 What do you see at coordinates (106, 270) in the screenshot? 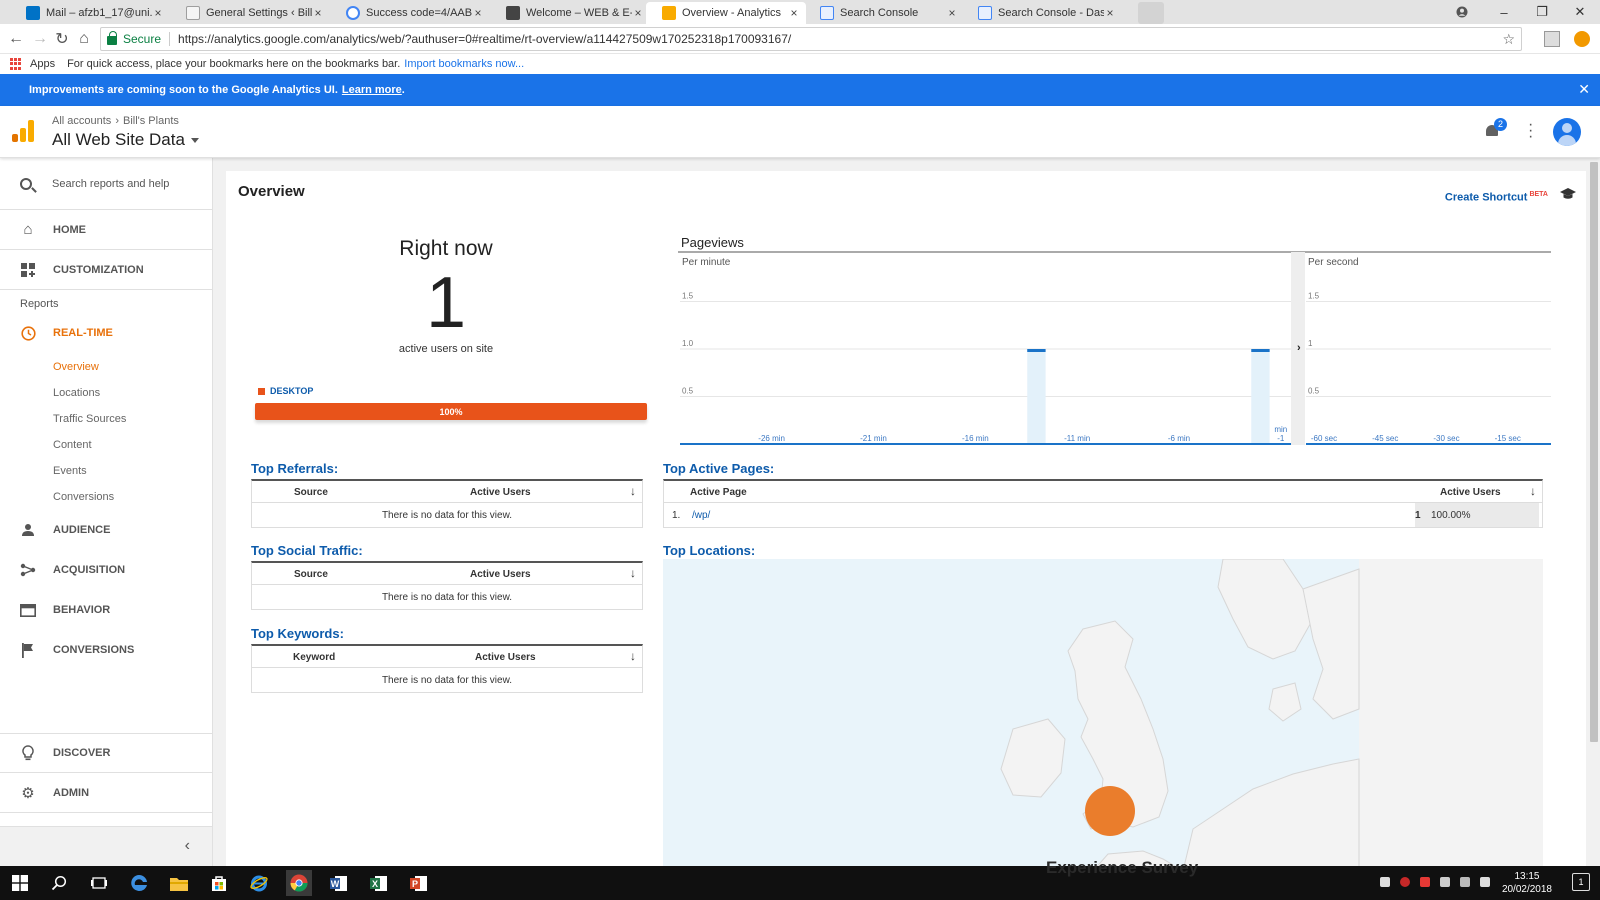
I see `sidebar-item-customization: CUSTOMIZATION` at bounding box center [106, 270].